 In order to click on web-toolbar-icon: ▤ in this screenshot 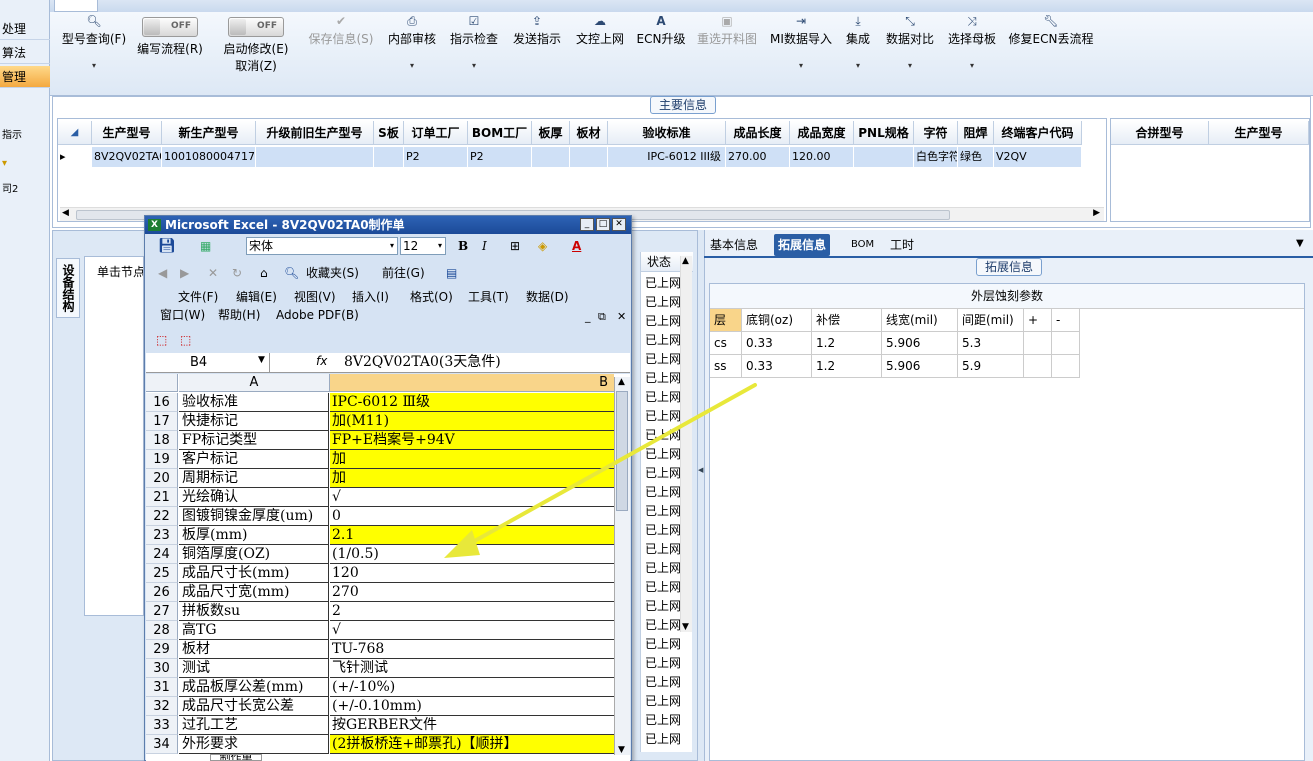, I will do `click(451, 273)`.